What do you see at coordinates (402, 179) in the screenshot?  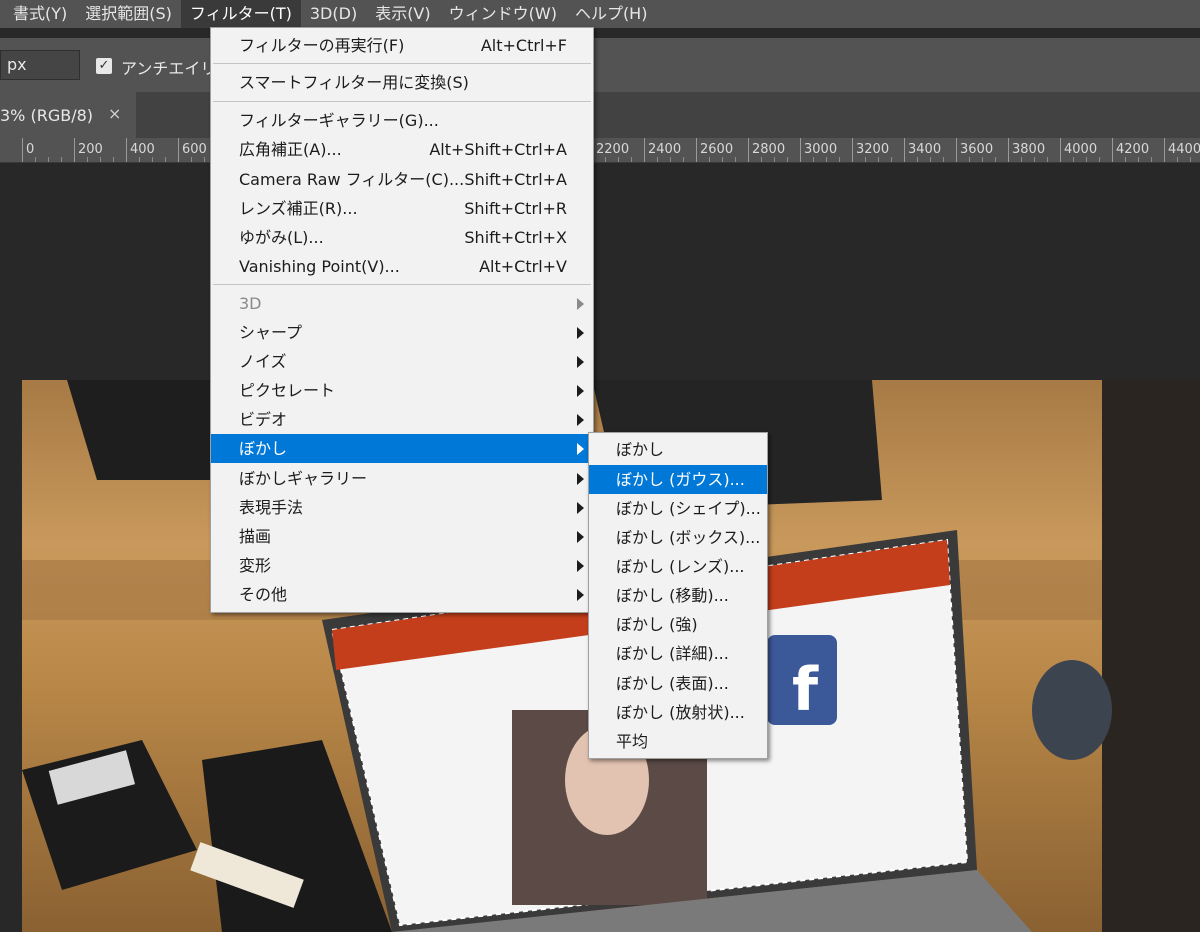 I see `menu-item-camera-raw-filter: Camera Raw フィルター(C)... Shift+Ctrl+A` at bounding box center [402, 179].